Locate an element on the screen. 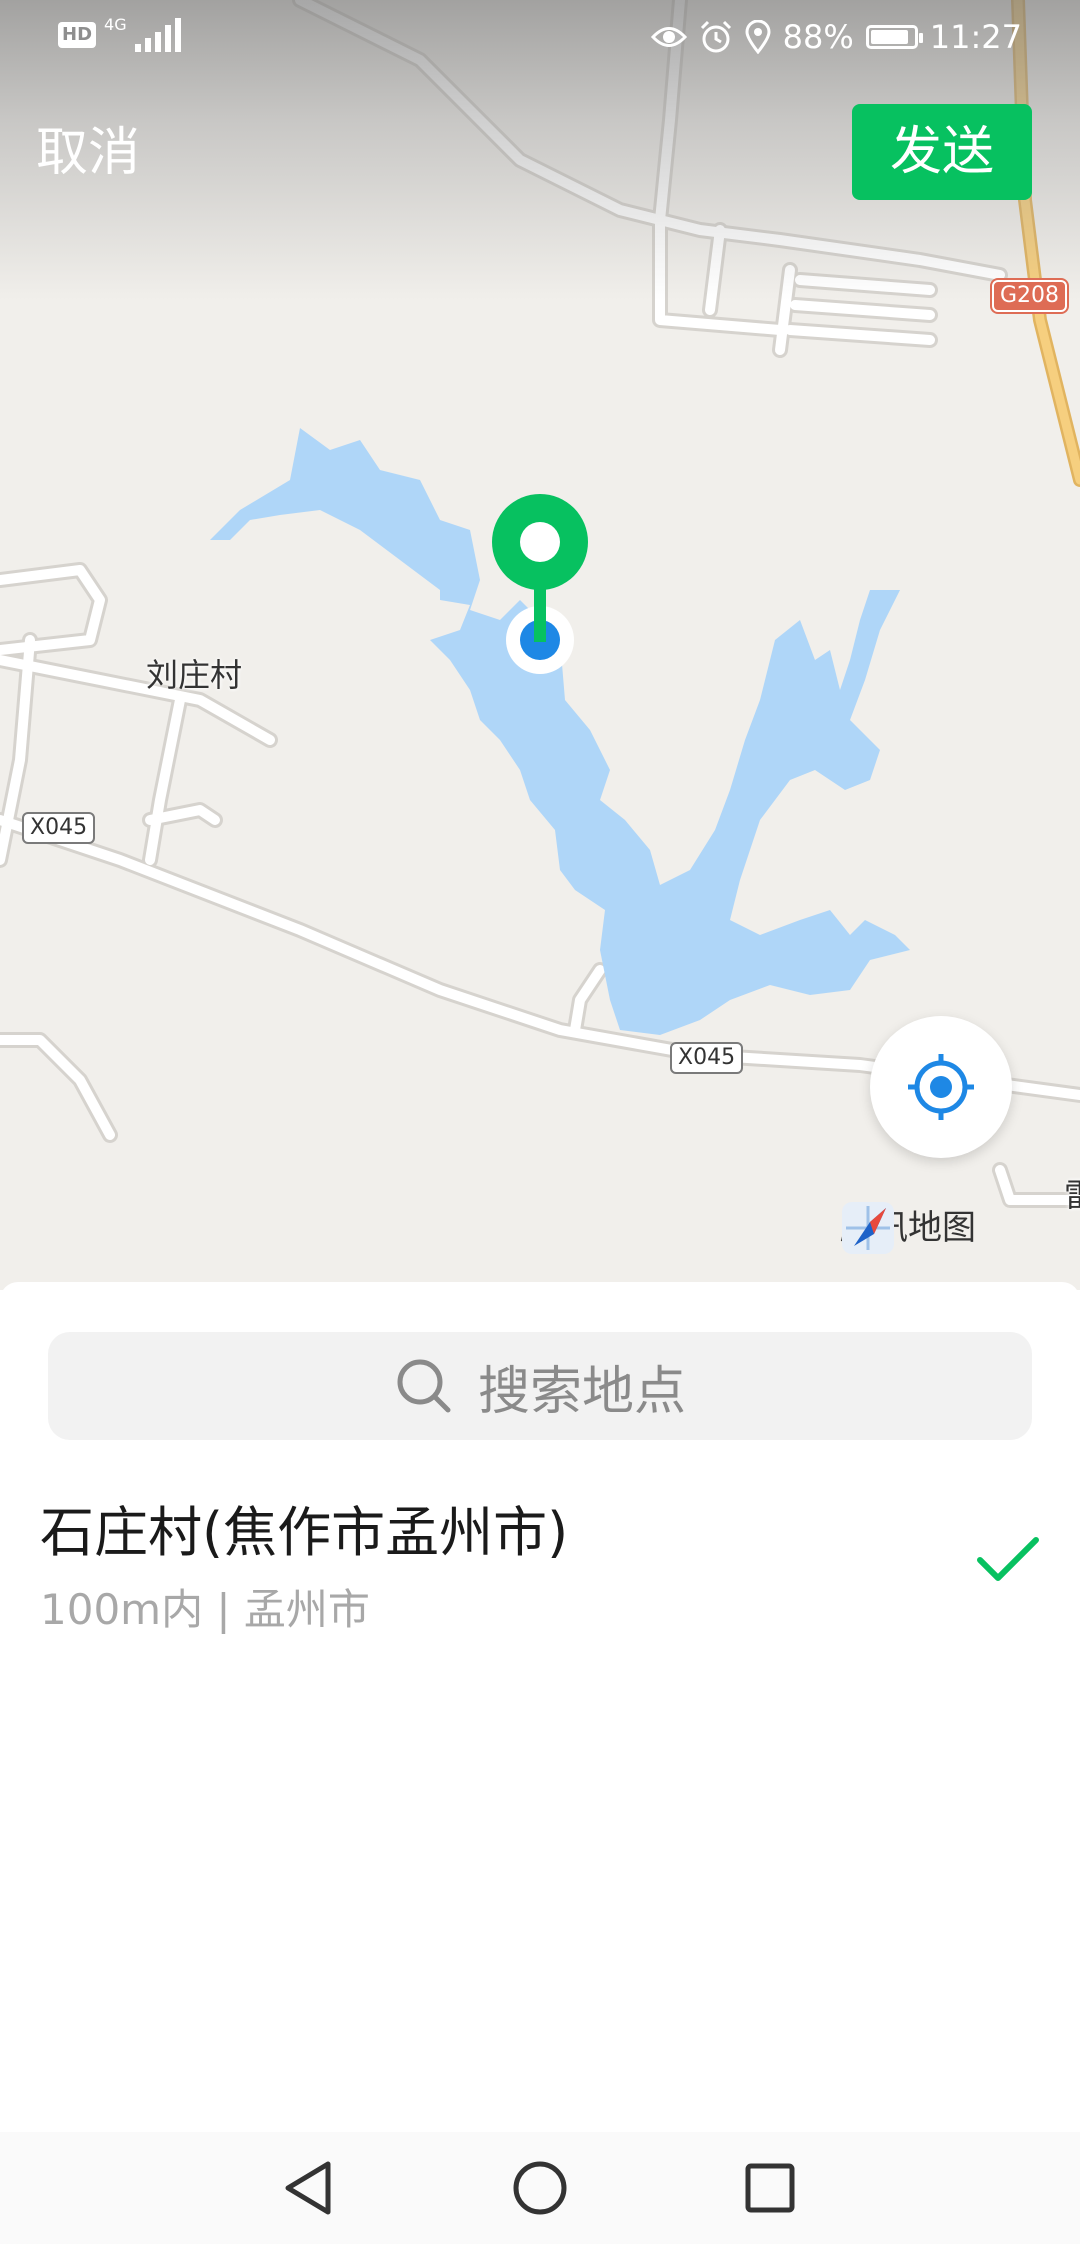 This screenshot has width=1080, height=2244. map-label-edge: 雷 is located at coordinates (1072, 1193).